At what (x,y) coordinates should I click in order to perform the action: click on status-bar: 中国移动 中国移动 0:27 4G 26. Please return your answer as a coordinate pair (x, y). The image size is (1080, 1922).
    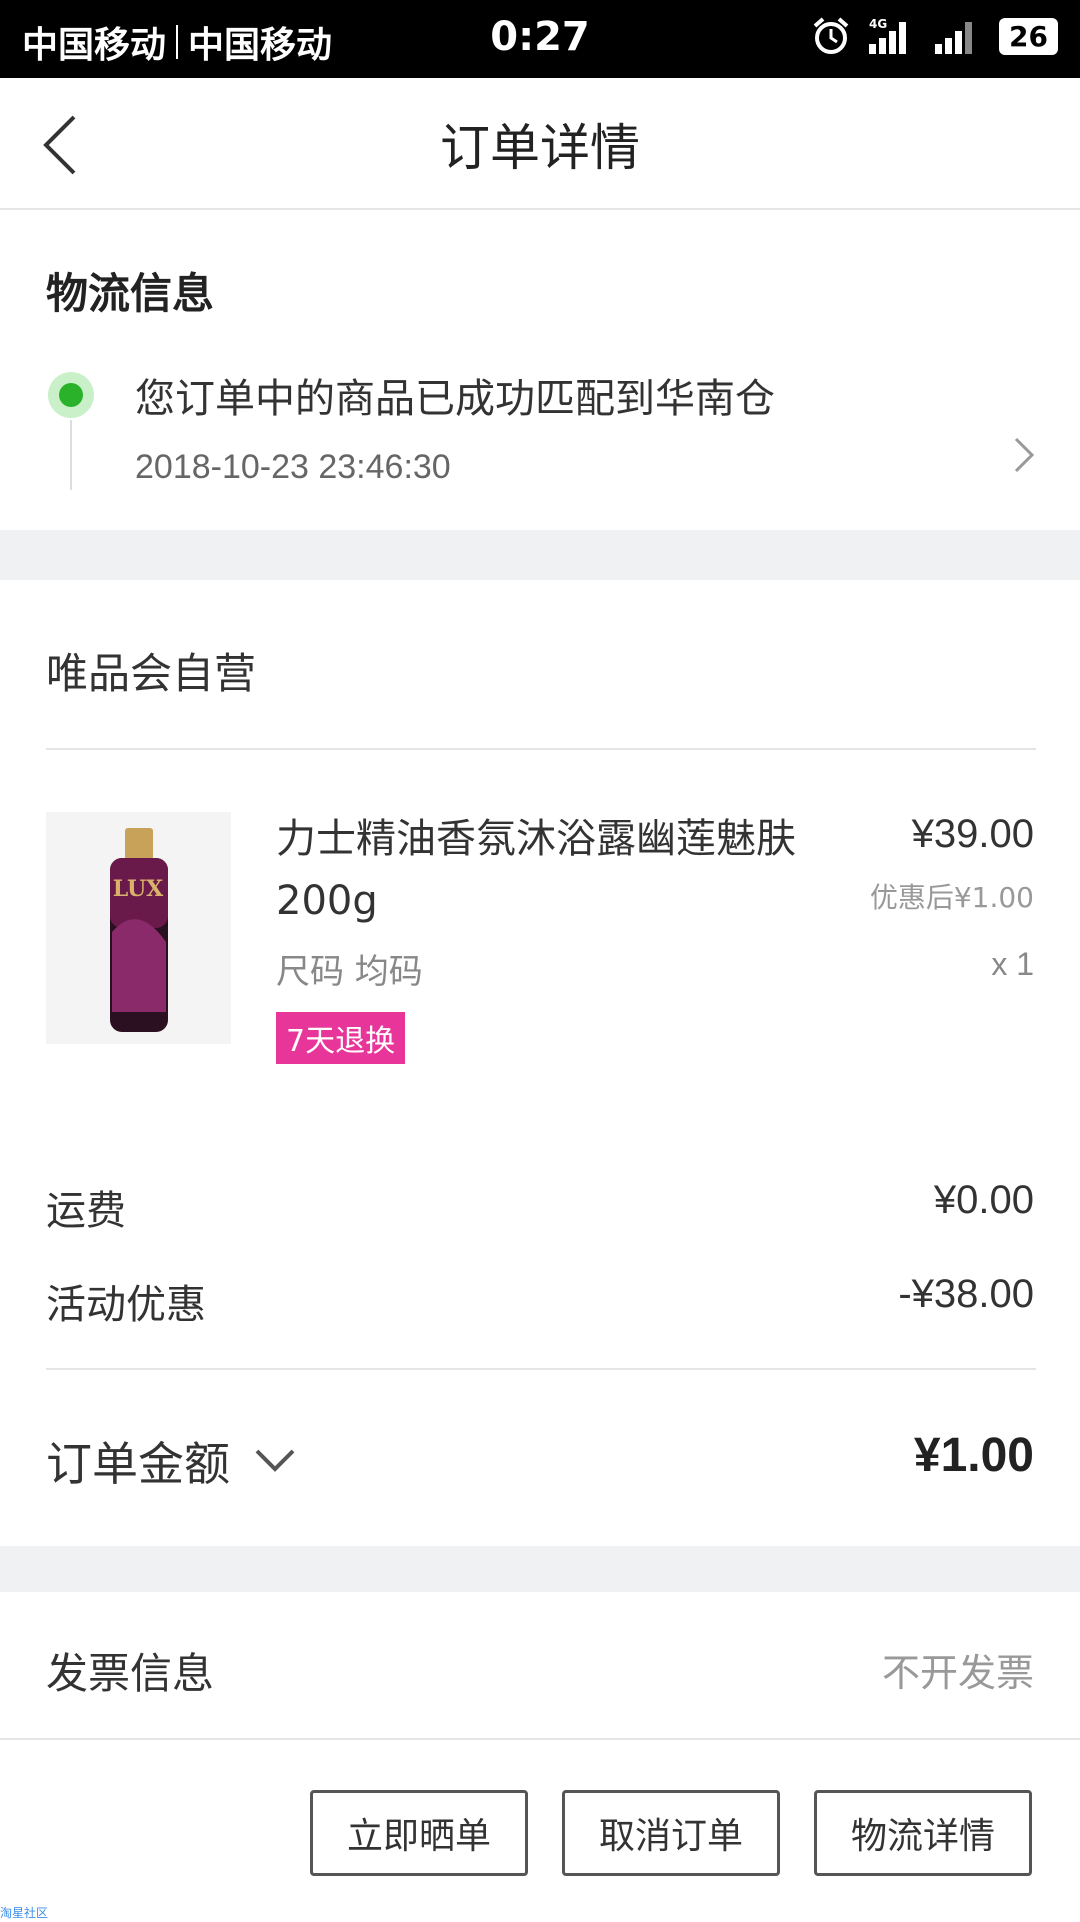
    Looking at the image, I should click on (540, 39).